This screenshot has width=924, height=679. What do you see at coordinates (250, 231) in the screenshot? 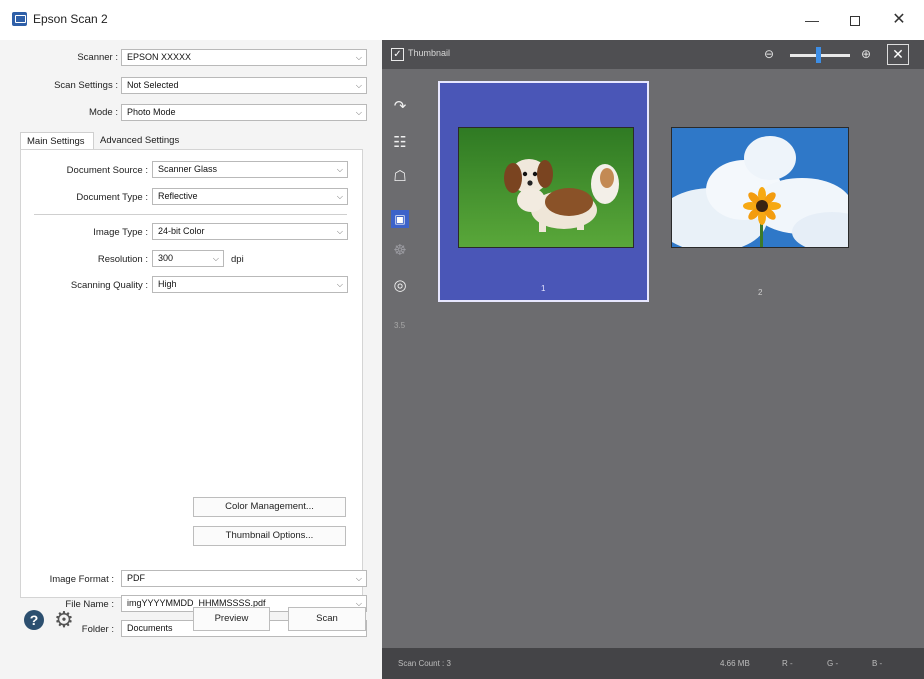
I see `image-type-select: 24-bit Color ⌵` at bounding box center [250, 231].